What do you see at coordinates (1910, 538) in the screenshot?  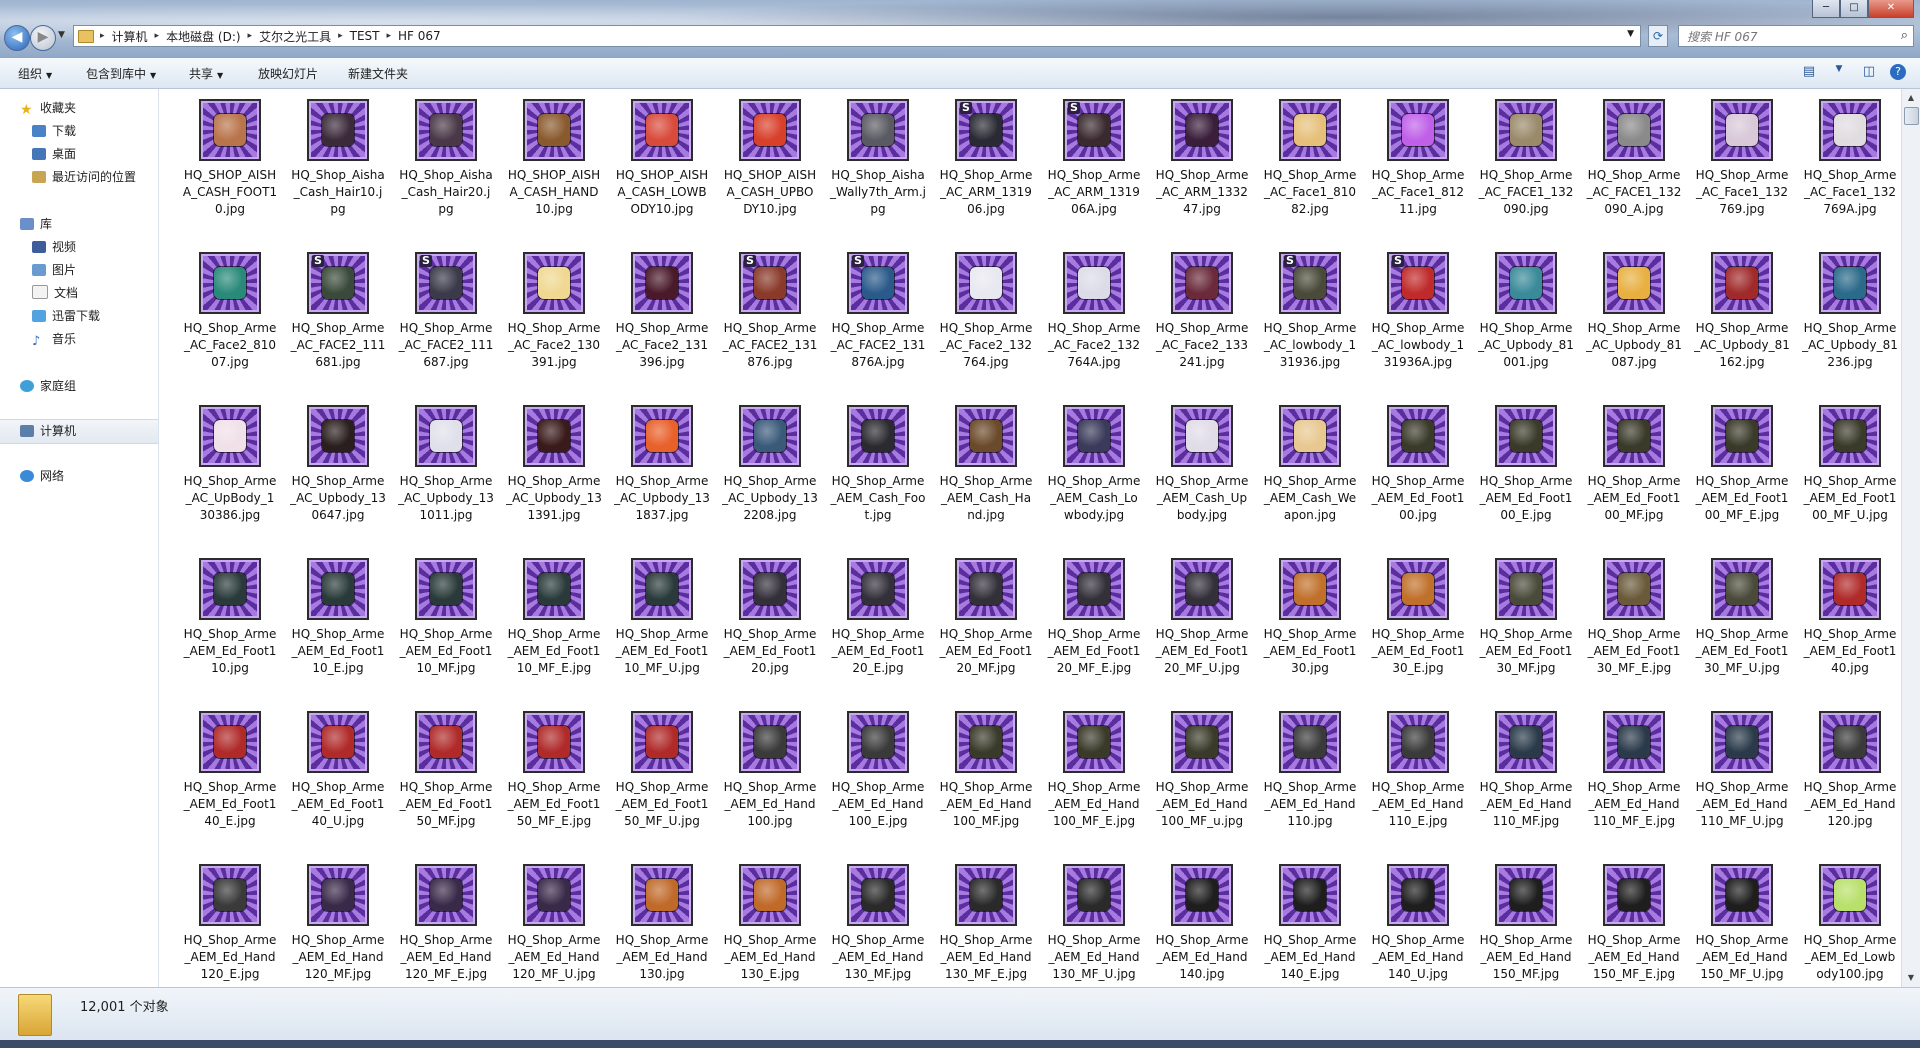 I see `vertical-scrollbar: ▲ ▼` at bounding box center [1910, 538].